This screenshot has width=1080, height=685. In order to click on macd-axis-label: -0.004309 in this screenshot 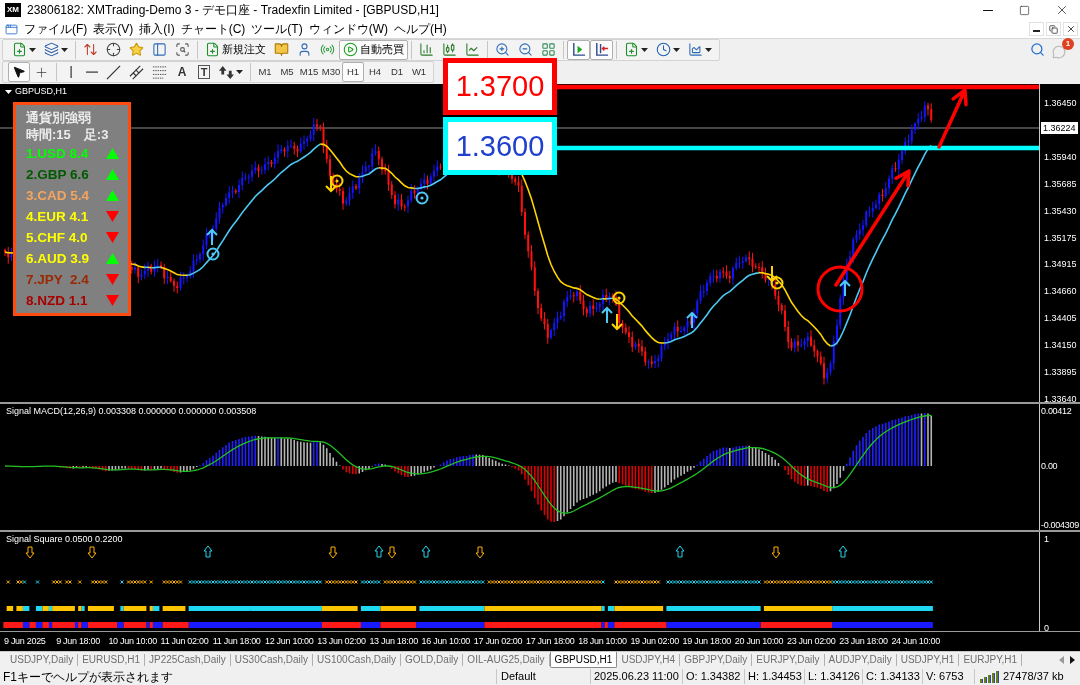, I will do `click(1060, 525)`.